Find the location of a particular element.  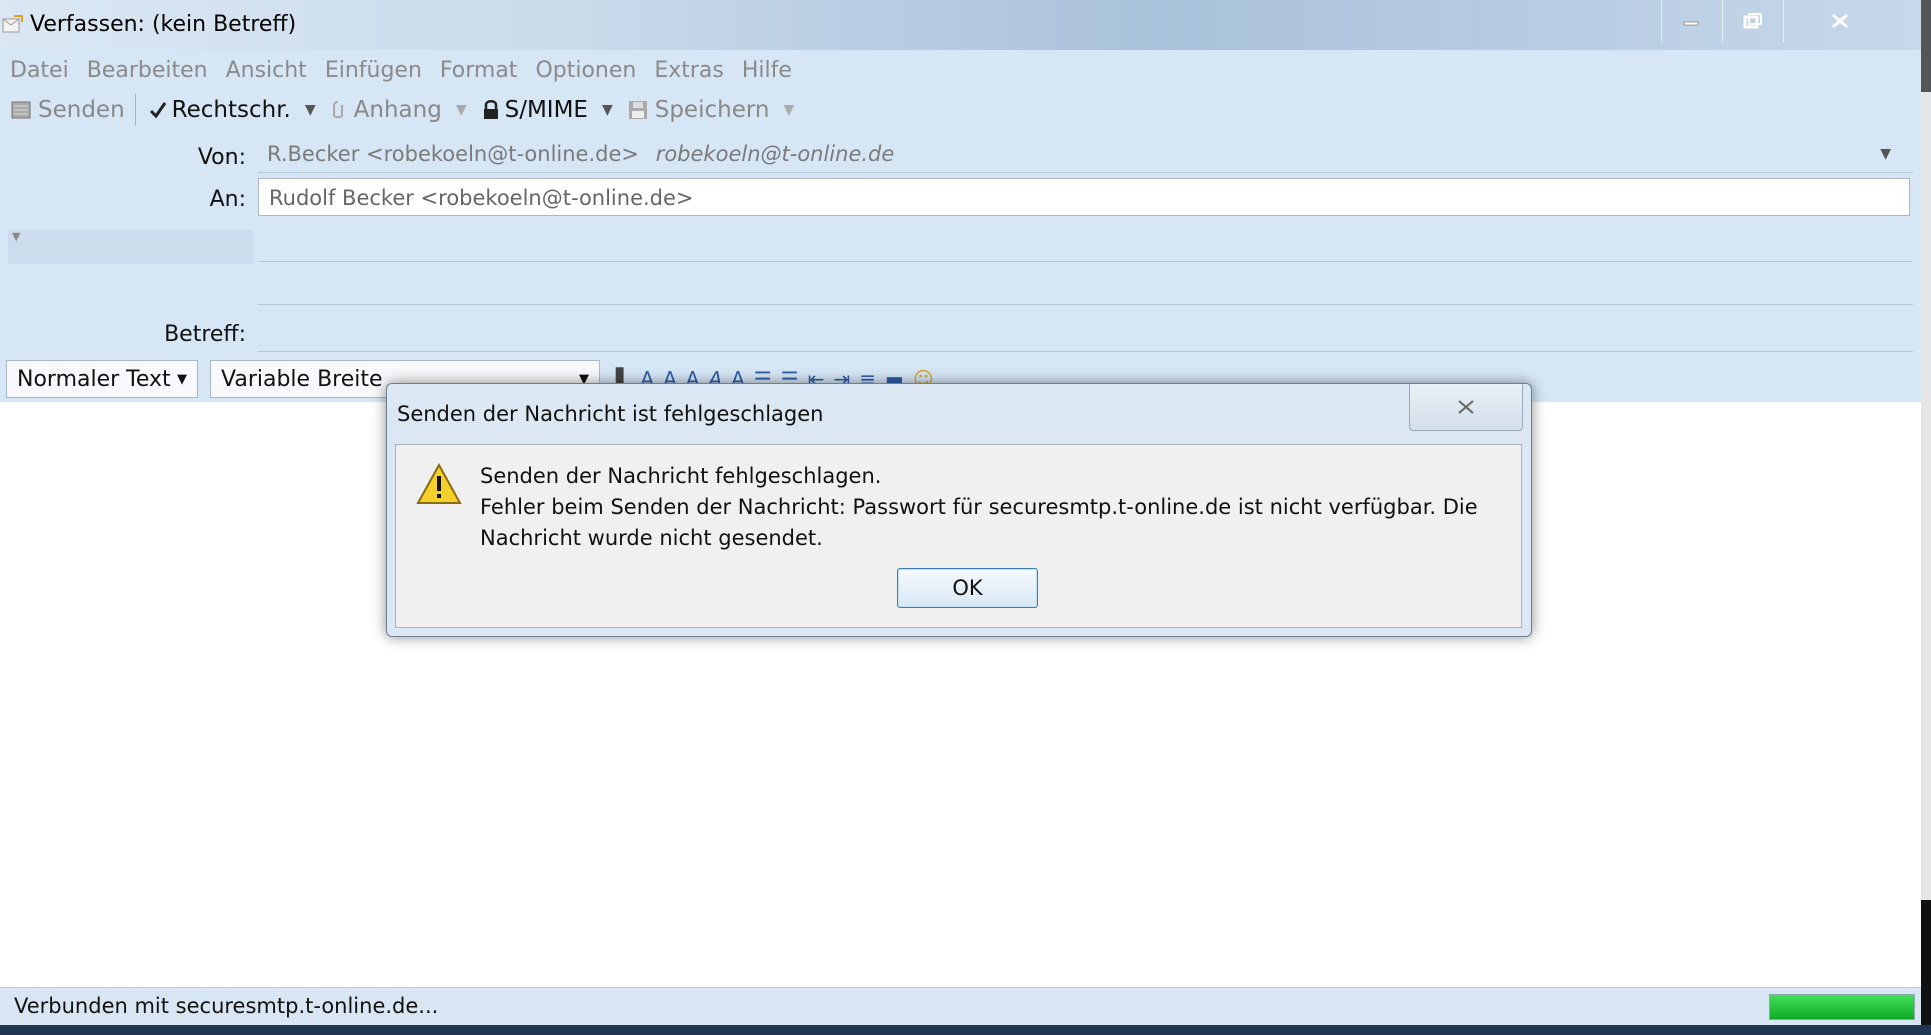

dialog-title: Senden der Nachricht ist fehlgeschlagen is located at coordinates (610, 414).